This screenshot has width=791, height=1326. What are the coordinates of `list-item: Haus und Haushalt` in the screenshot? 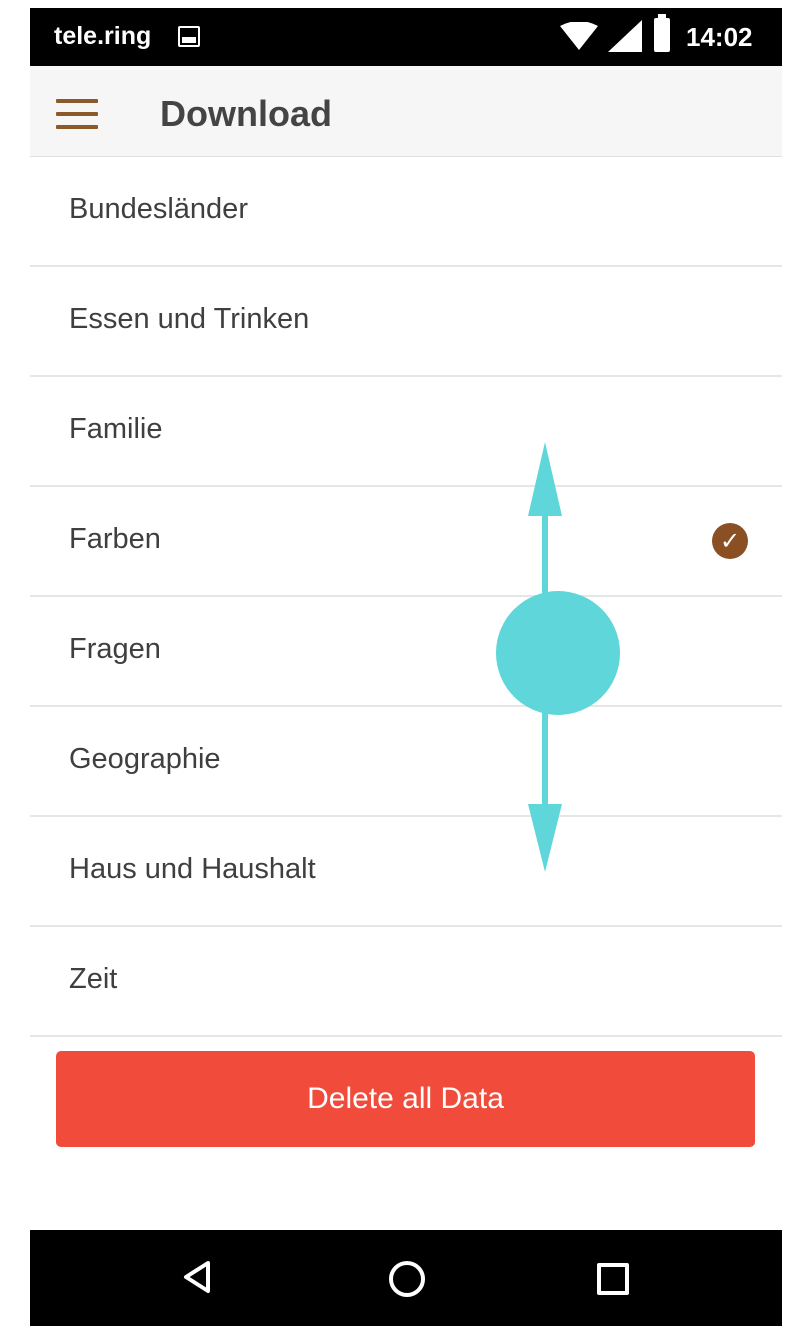 It's located at (406, 872).